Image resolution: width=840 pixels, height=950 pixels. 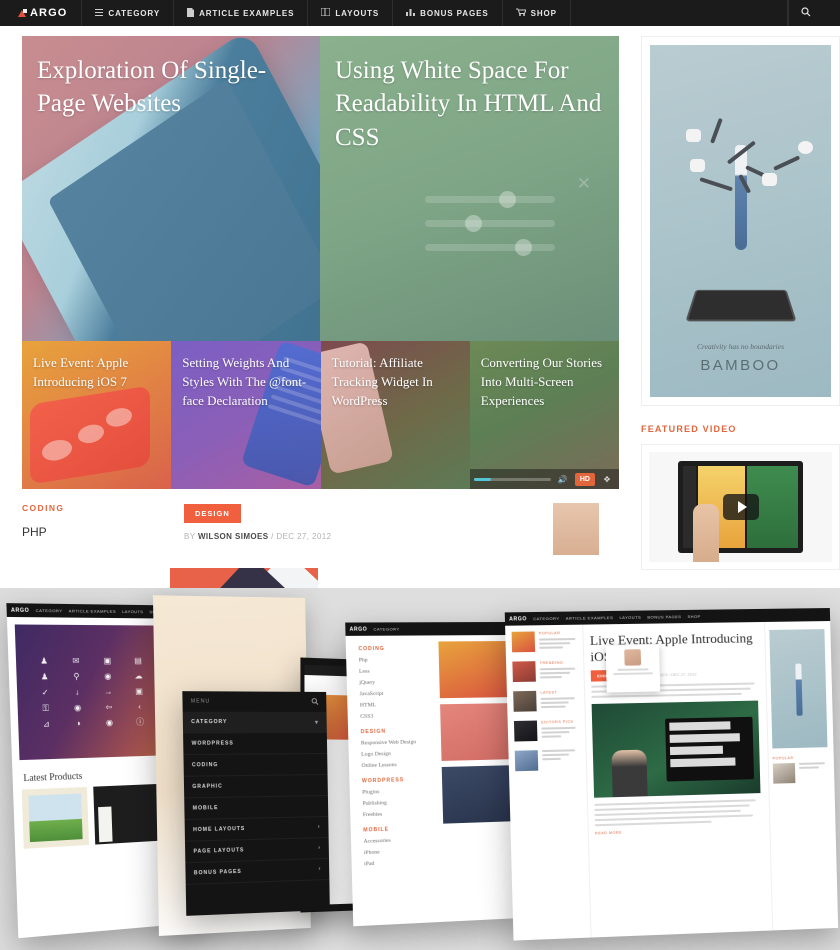 I want to click on menu-item-category: CATEGORY ▾, so click(x=254, y=722).